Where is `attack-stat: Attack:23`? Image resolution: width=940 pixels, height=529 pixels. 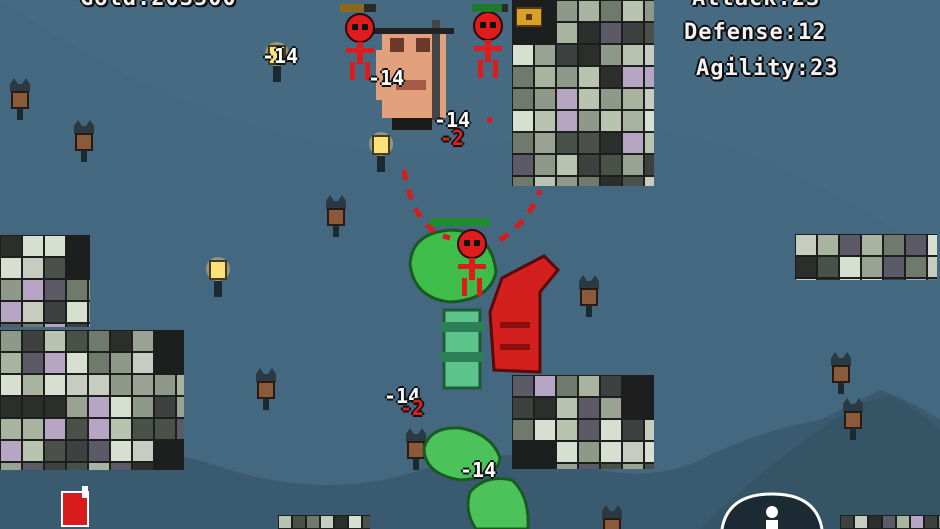
attack-stat: Attack:23 is located at coordinates (756, 5).